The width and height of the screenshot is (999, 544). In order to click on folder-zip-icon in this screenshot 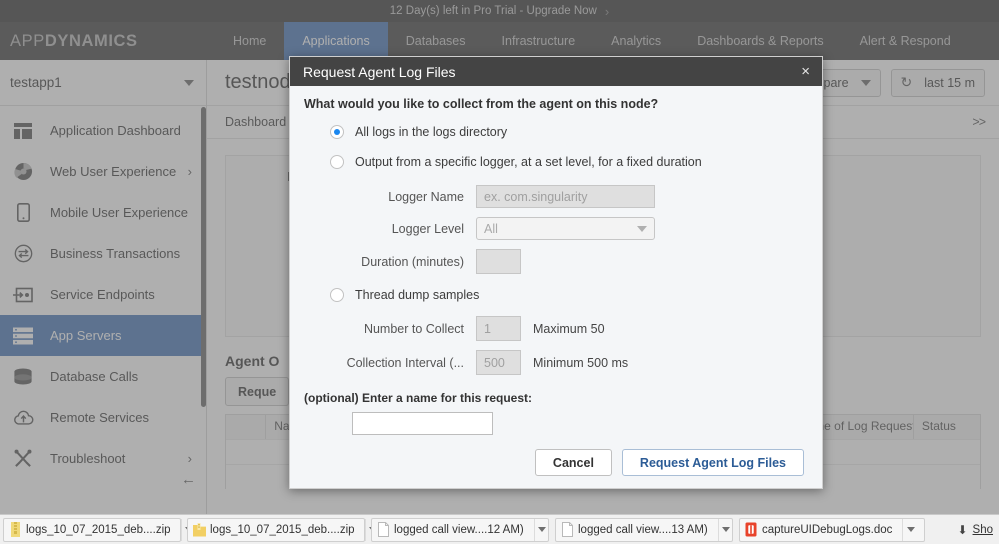, I will do `click(199, 529)`.